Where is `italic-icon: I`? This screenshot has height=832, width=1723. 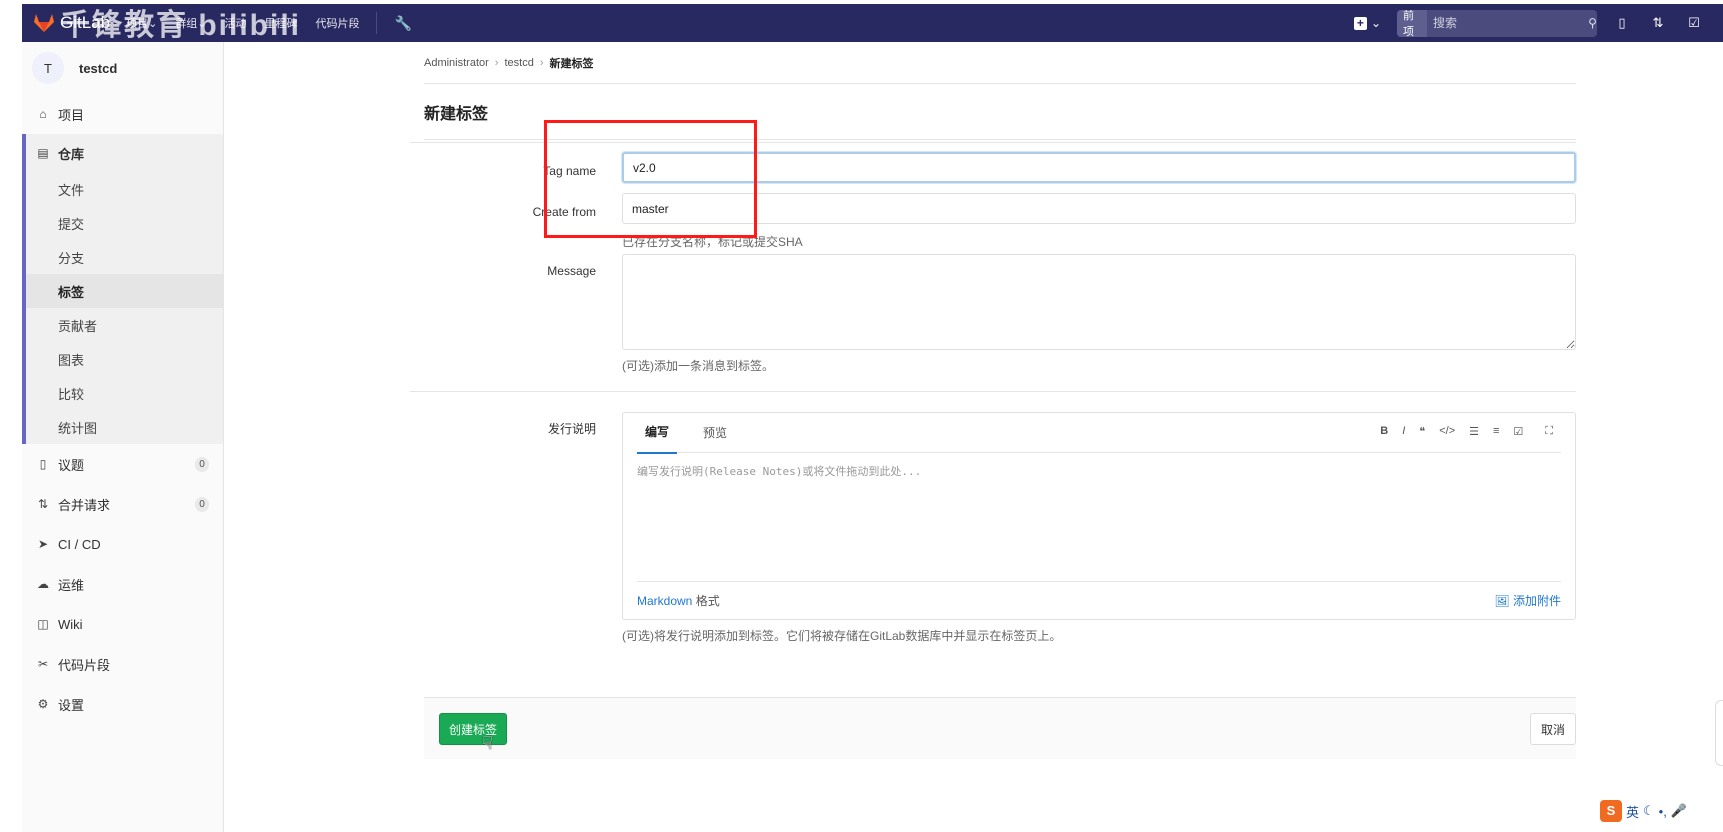
italic-icon: I is located at coordinates (1403, 431).